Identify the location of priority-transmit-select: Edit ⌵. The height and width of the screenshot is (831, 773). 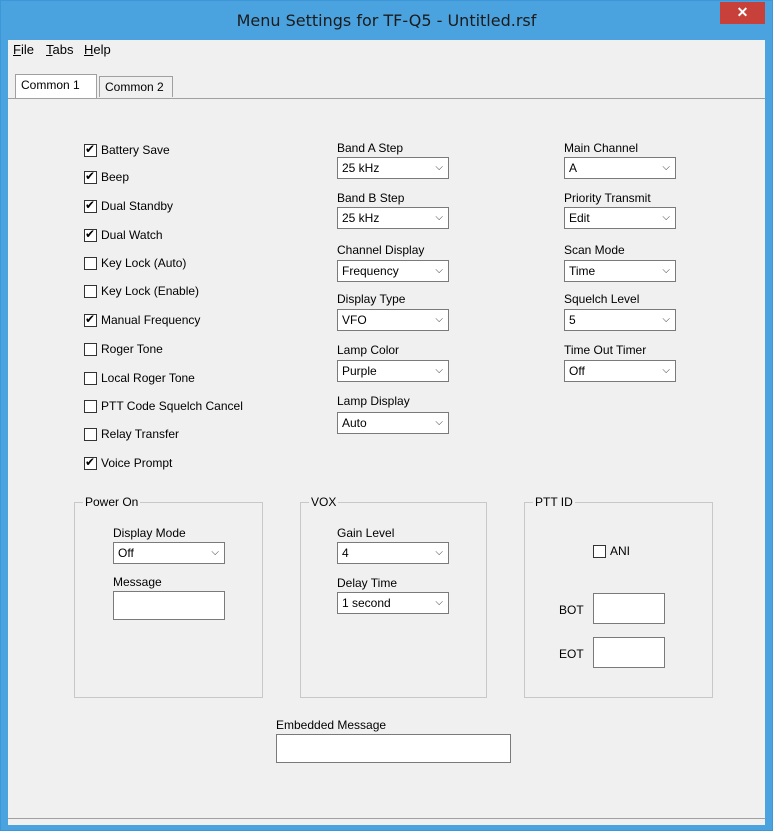
(620, 218).